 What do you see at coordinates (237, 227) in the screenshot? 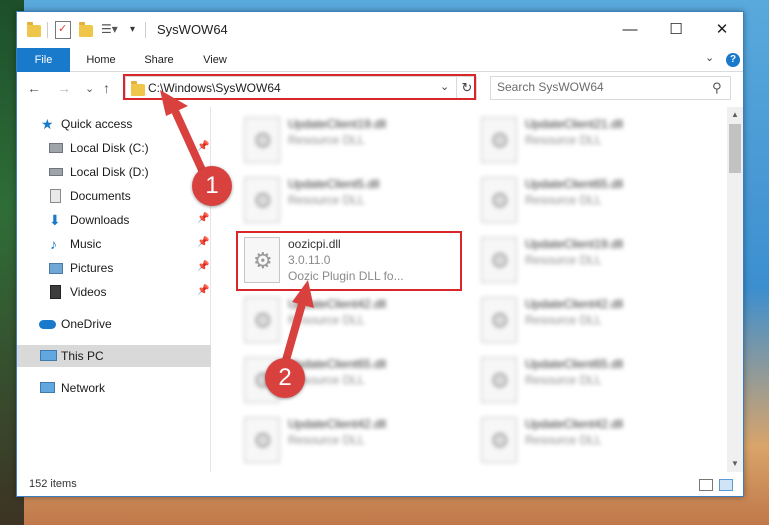
I see `annotation-arrows` at bounding box center [237, 227].